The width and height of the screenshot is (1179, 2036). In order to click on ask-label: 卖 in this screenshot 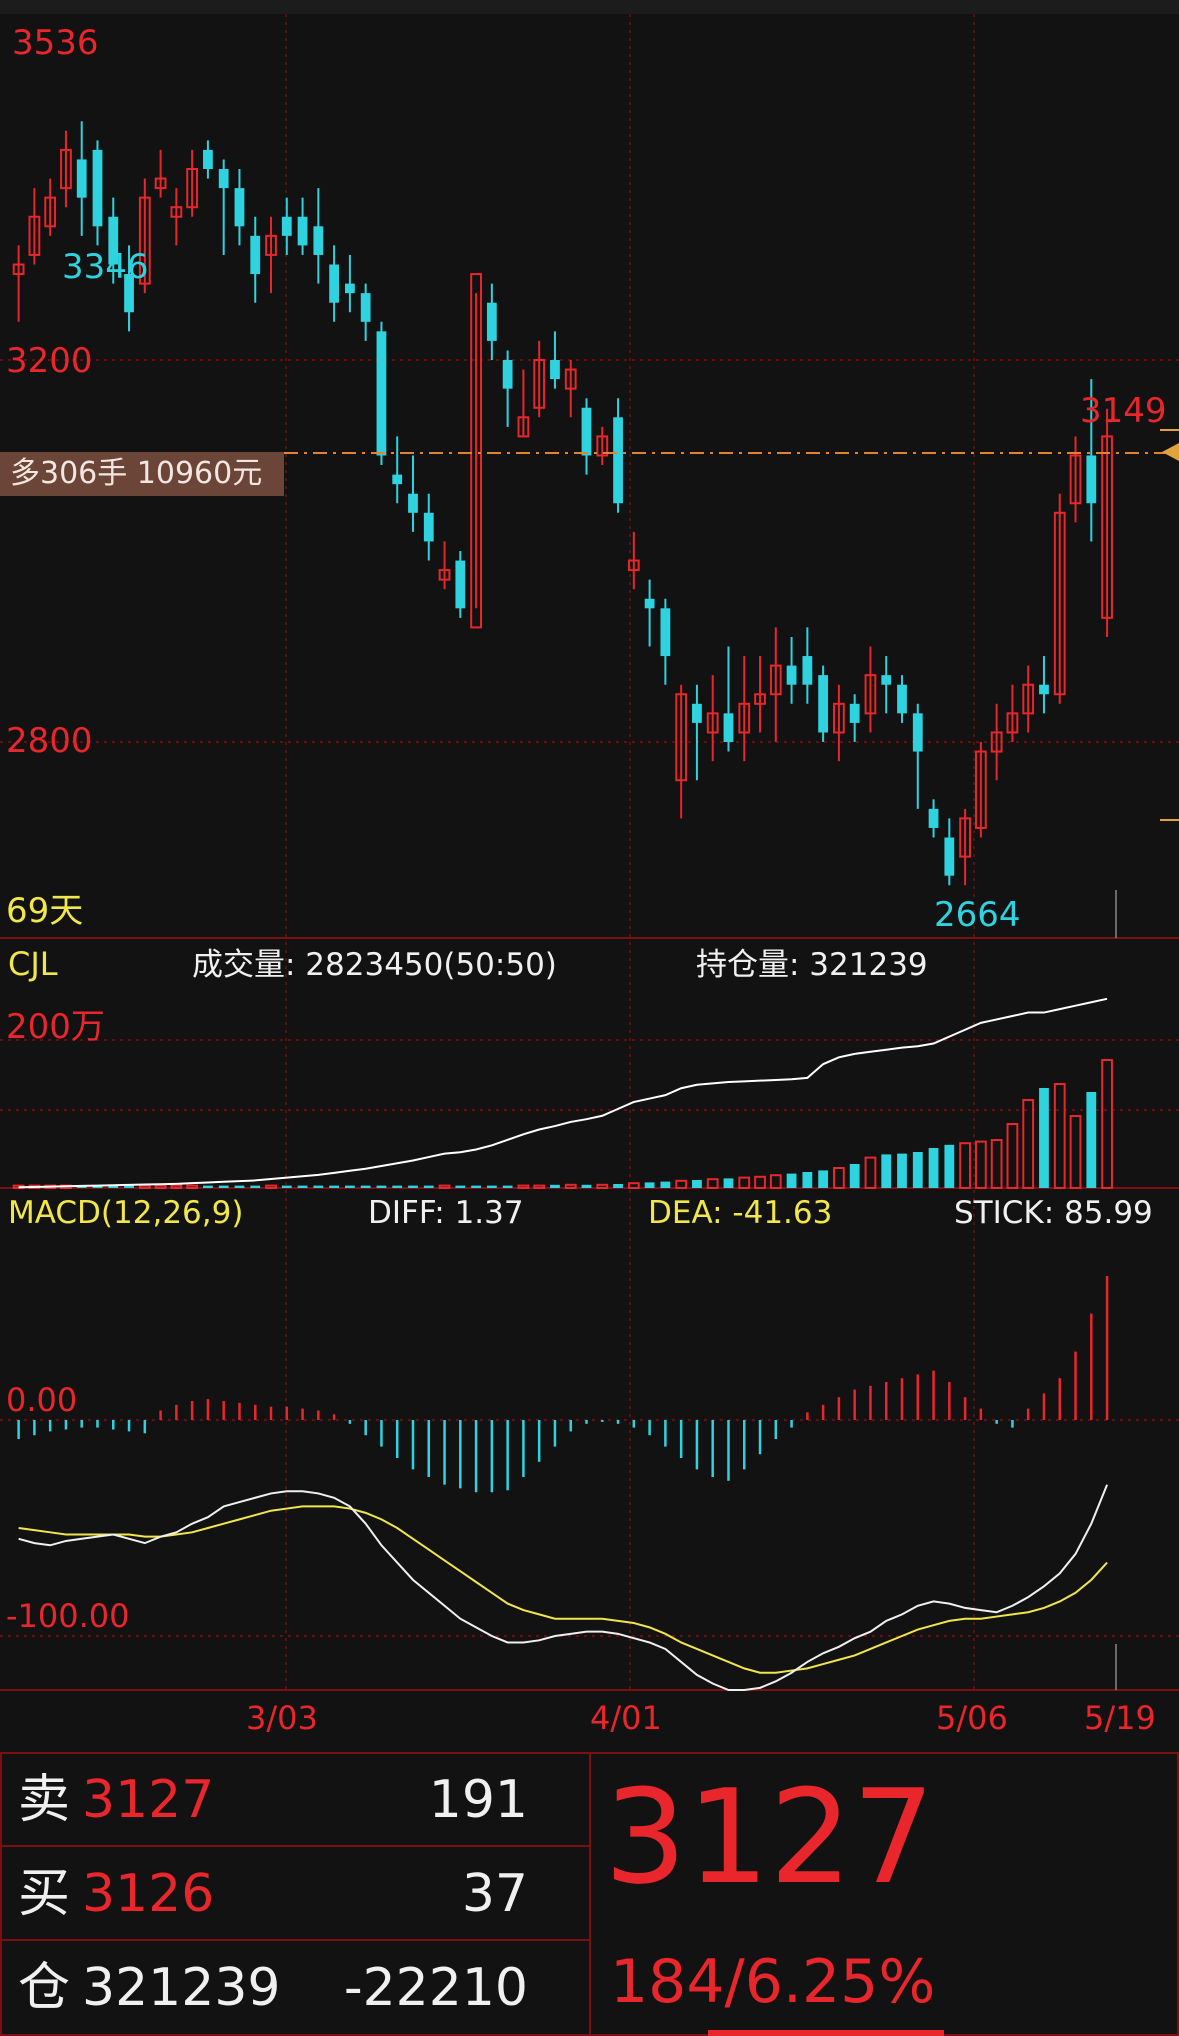, I will do `click(44, 1800)`.